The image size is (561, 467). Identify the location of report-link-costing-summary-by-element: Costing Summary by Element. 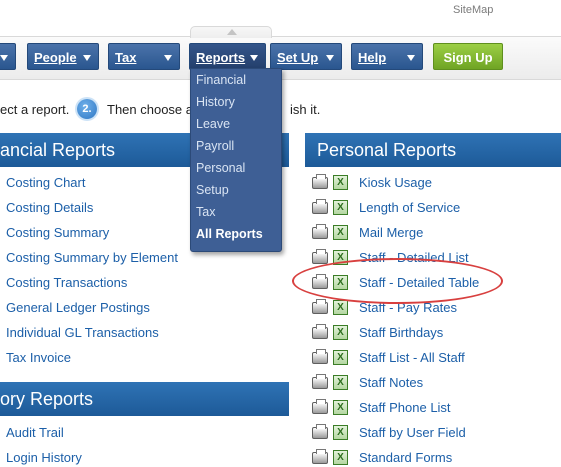
(92, 257).